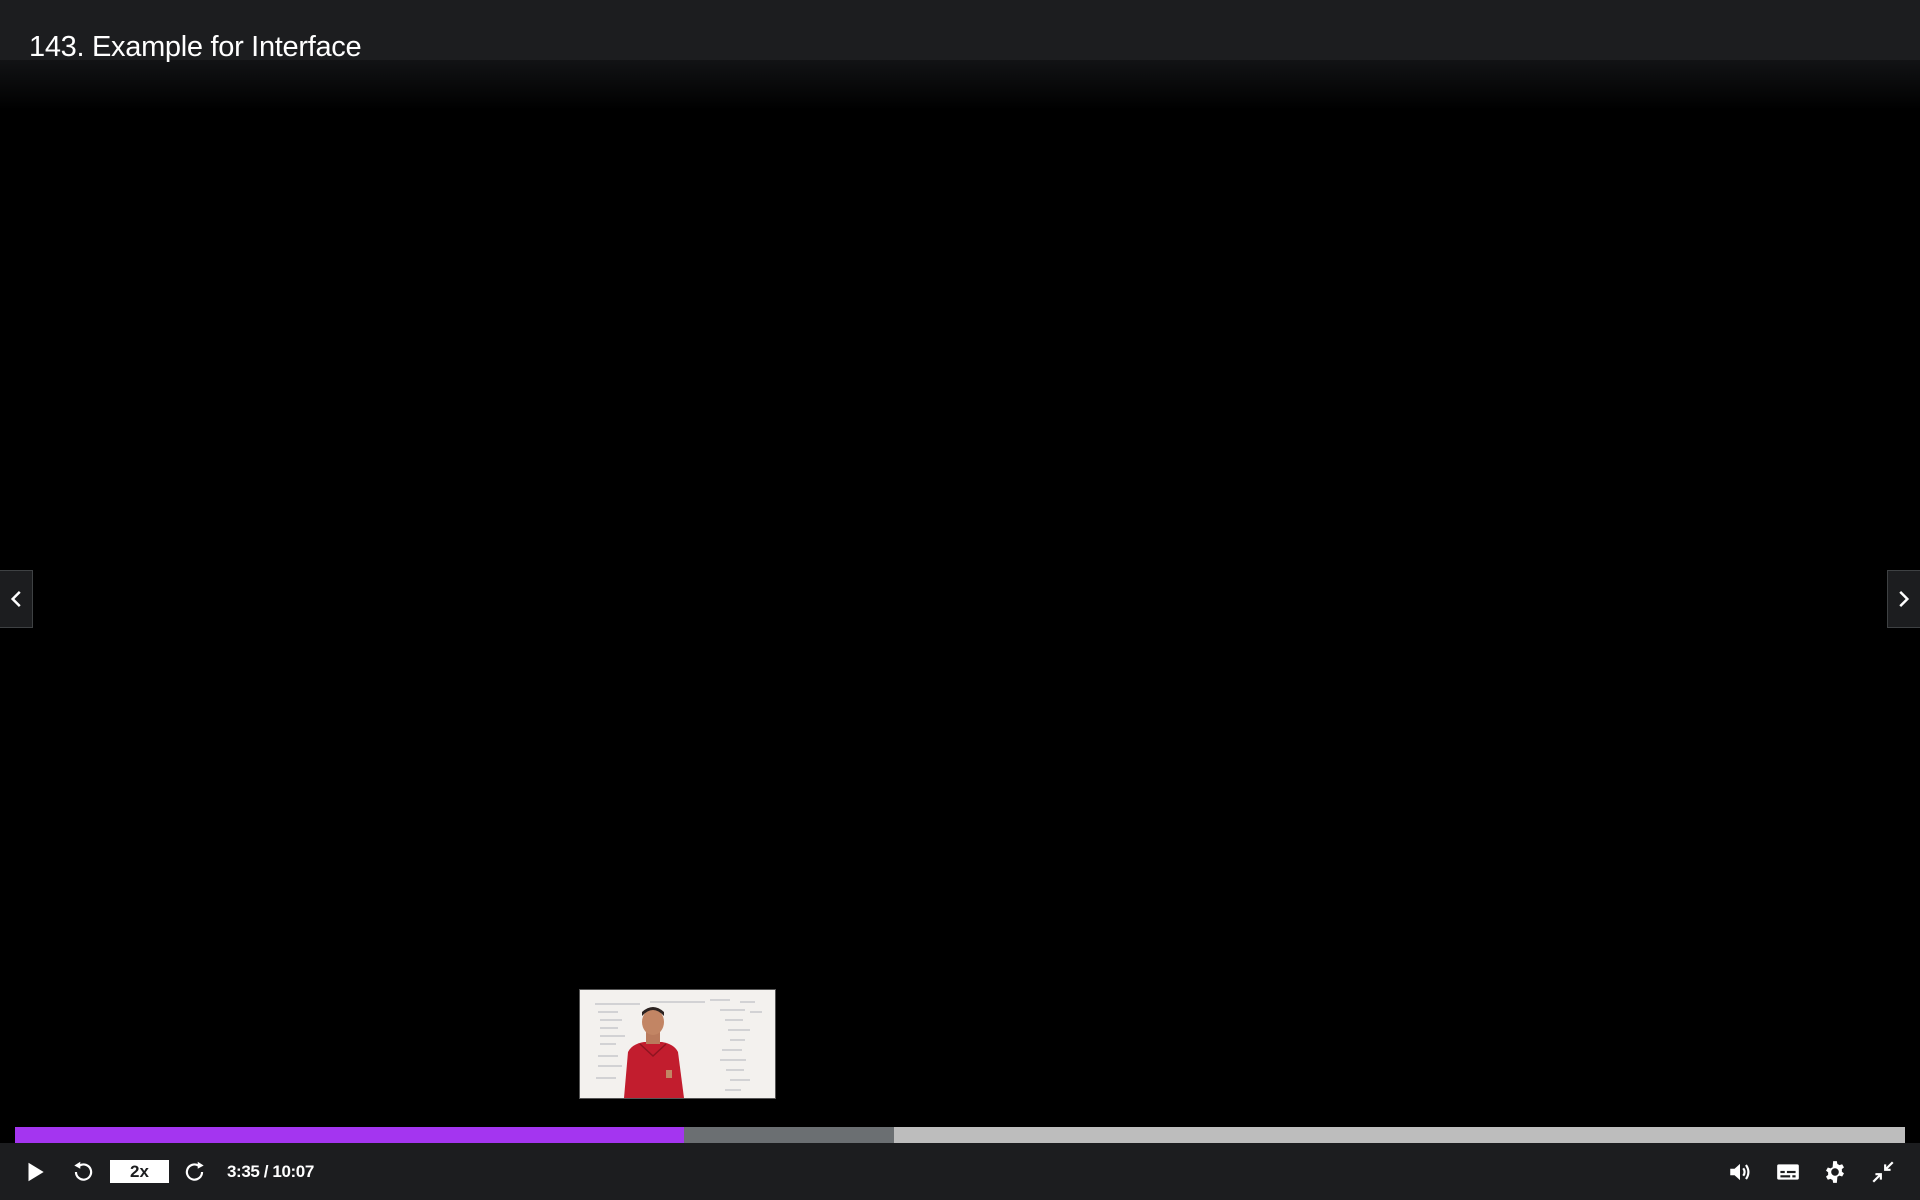 Image resolution: width=1920 pixels, height=1200 pixels. Describe the element at coordinates (960, 1171) in the screenshot. I see `control-bar: 2x 3:35 / 10:07` at that location.